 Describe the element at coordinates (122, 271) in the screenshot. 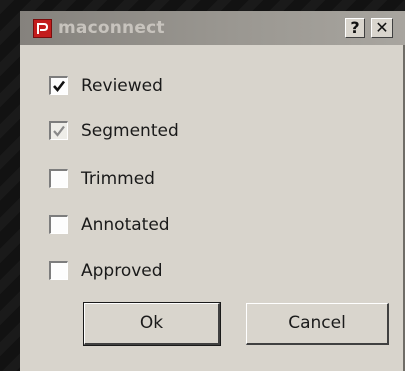

I see `checkbox-label-approved: Approved` at that location.